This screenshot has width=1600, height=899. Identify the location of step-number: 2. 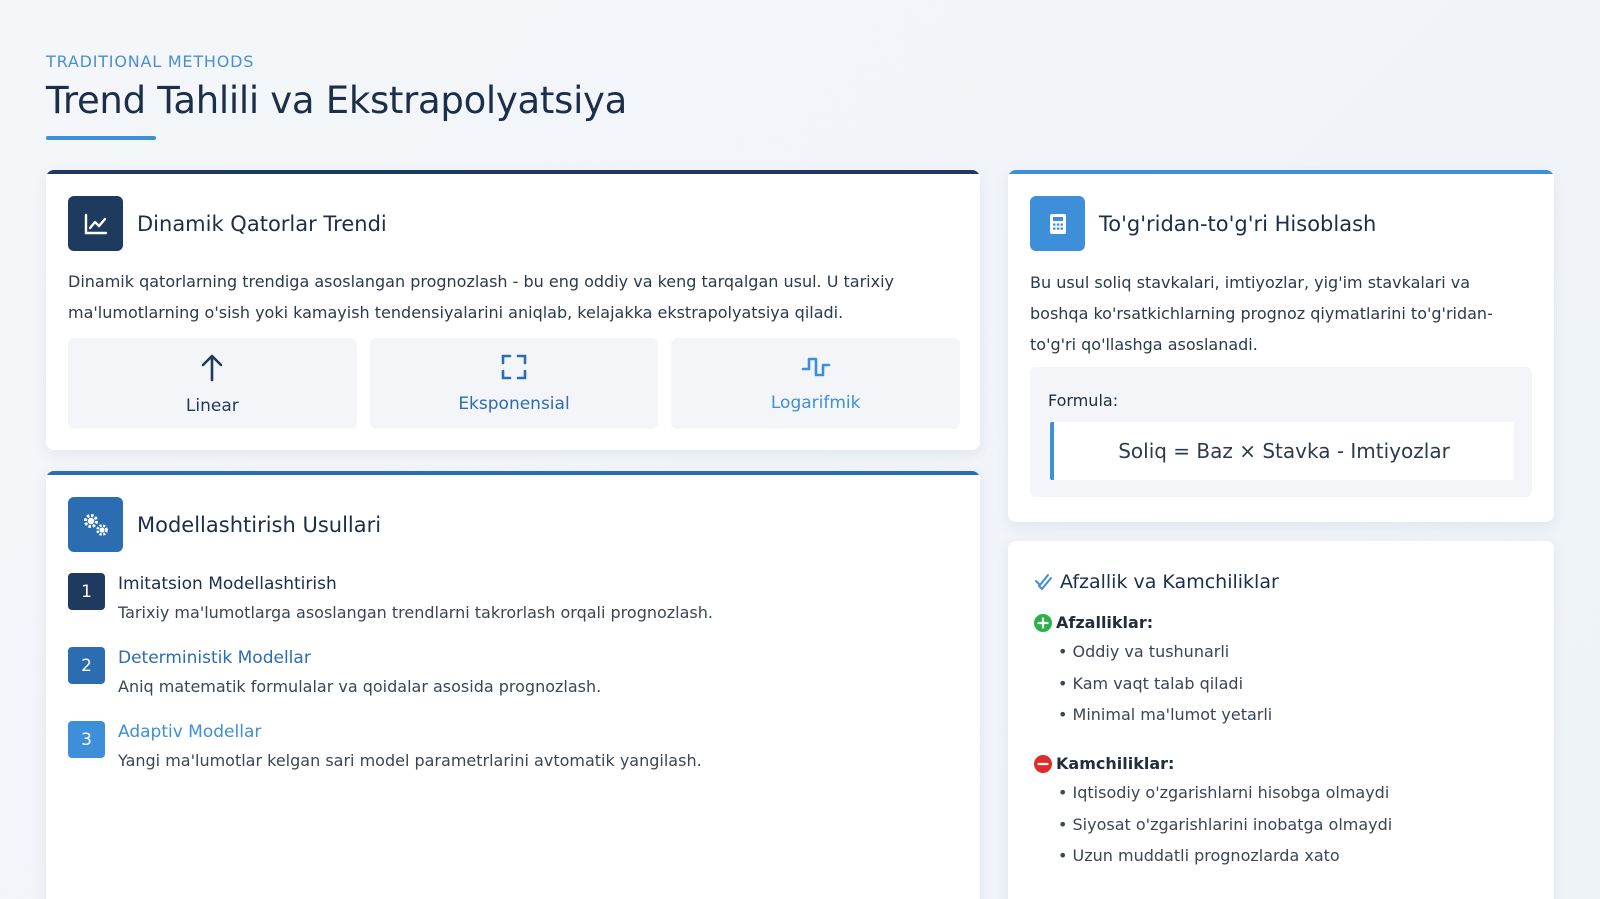
(86, 665).